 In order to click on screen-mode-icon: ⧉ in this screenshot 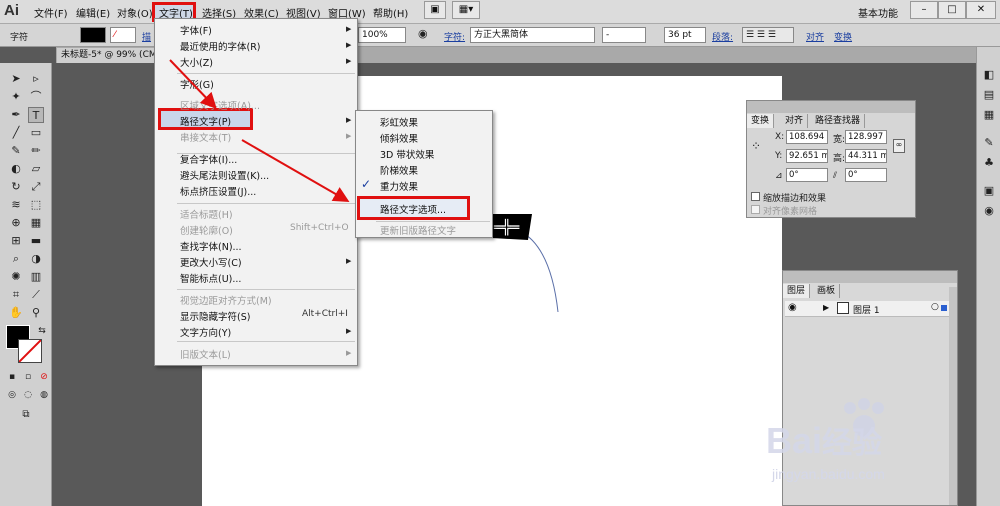, I will do `click(26, 415)`.